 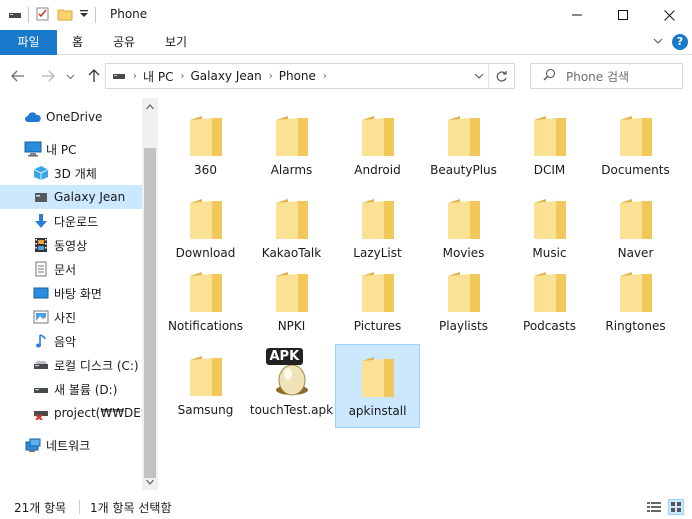 What do you see at coordinates (41, 245) in the screenshot?
I see `video-film-icon` at bounding box center [41, 245].